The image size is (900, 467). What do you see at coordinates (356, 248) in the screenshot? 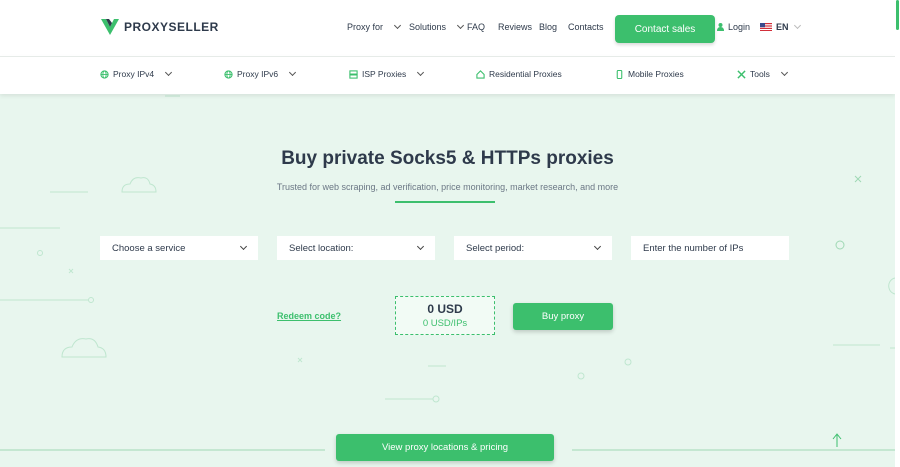
I see `location-select: Select location:` at bounding box center [356, 248].